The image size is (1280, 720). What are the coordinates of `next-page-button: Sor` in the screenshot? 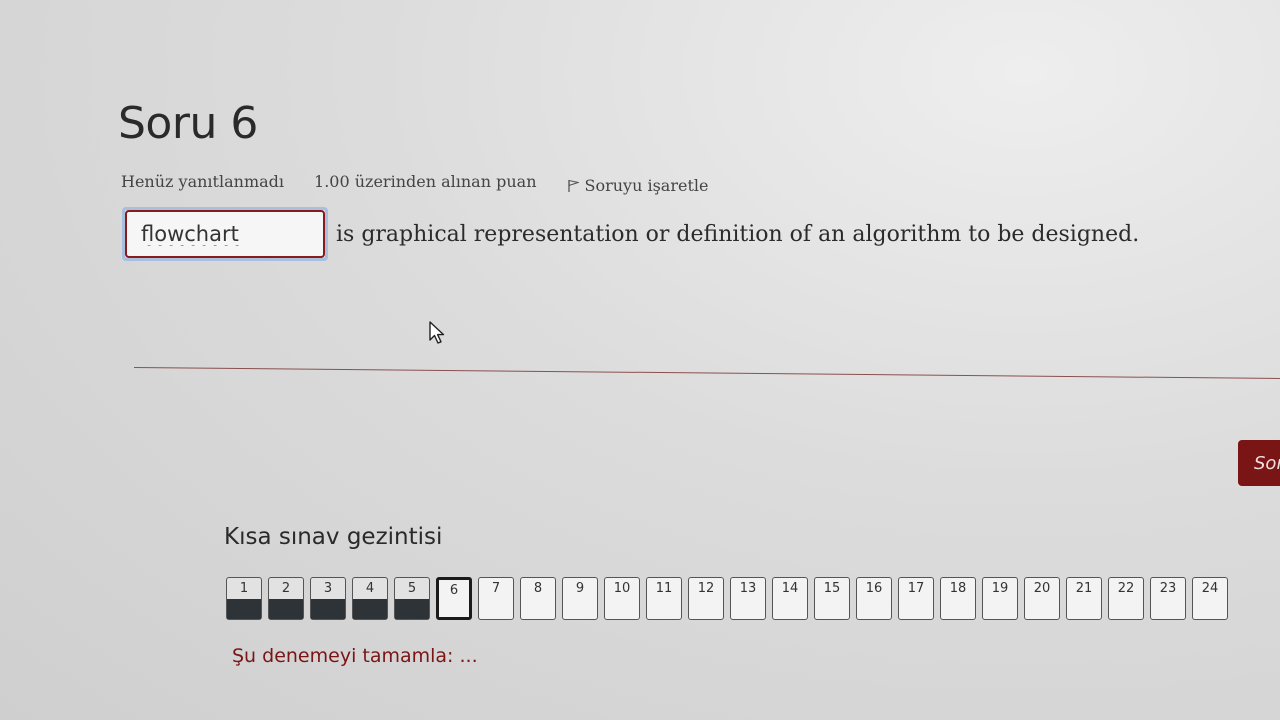 It's located at (1259, 463).